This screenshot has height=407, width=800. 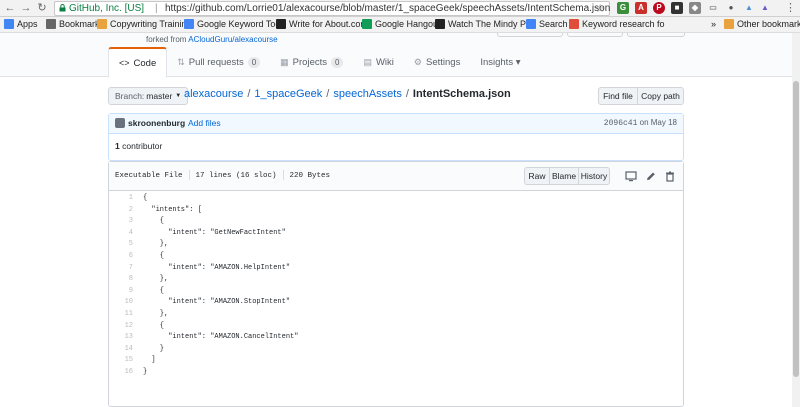 I want to click on line-number: 8, so click(x=121, y=279).